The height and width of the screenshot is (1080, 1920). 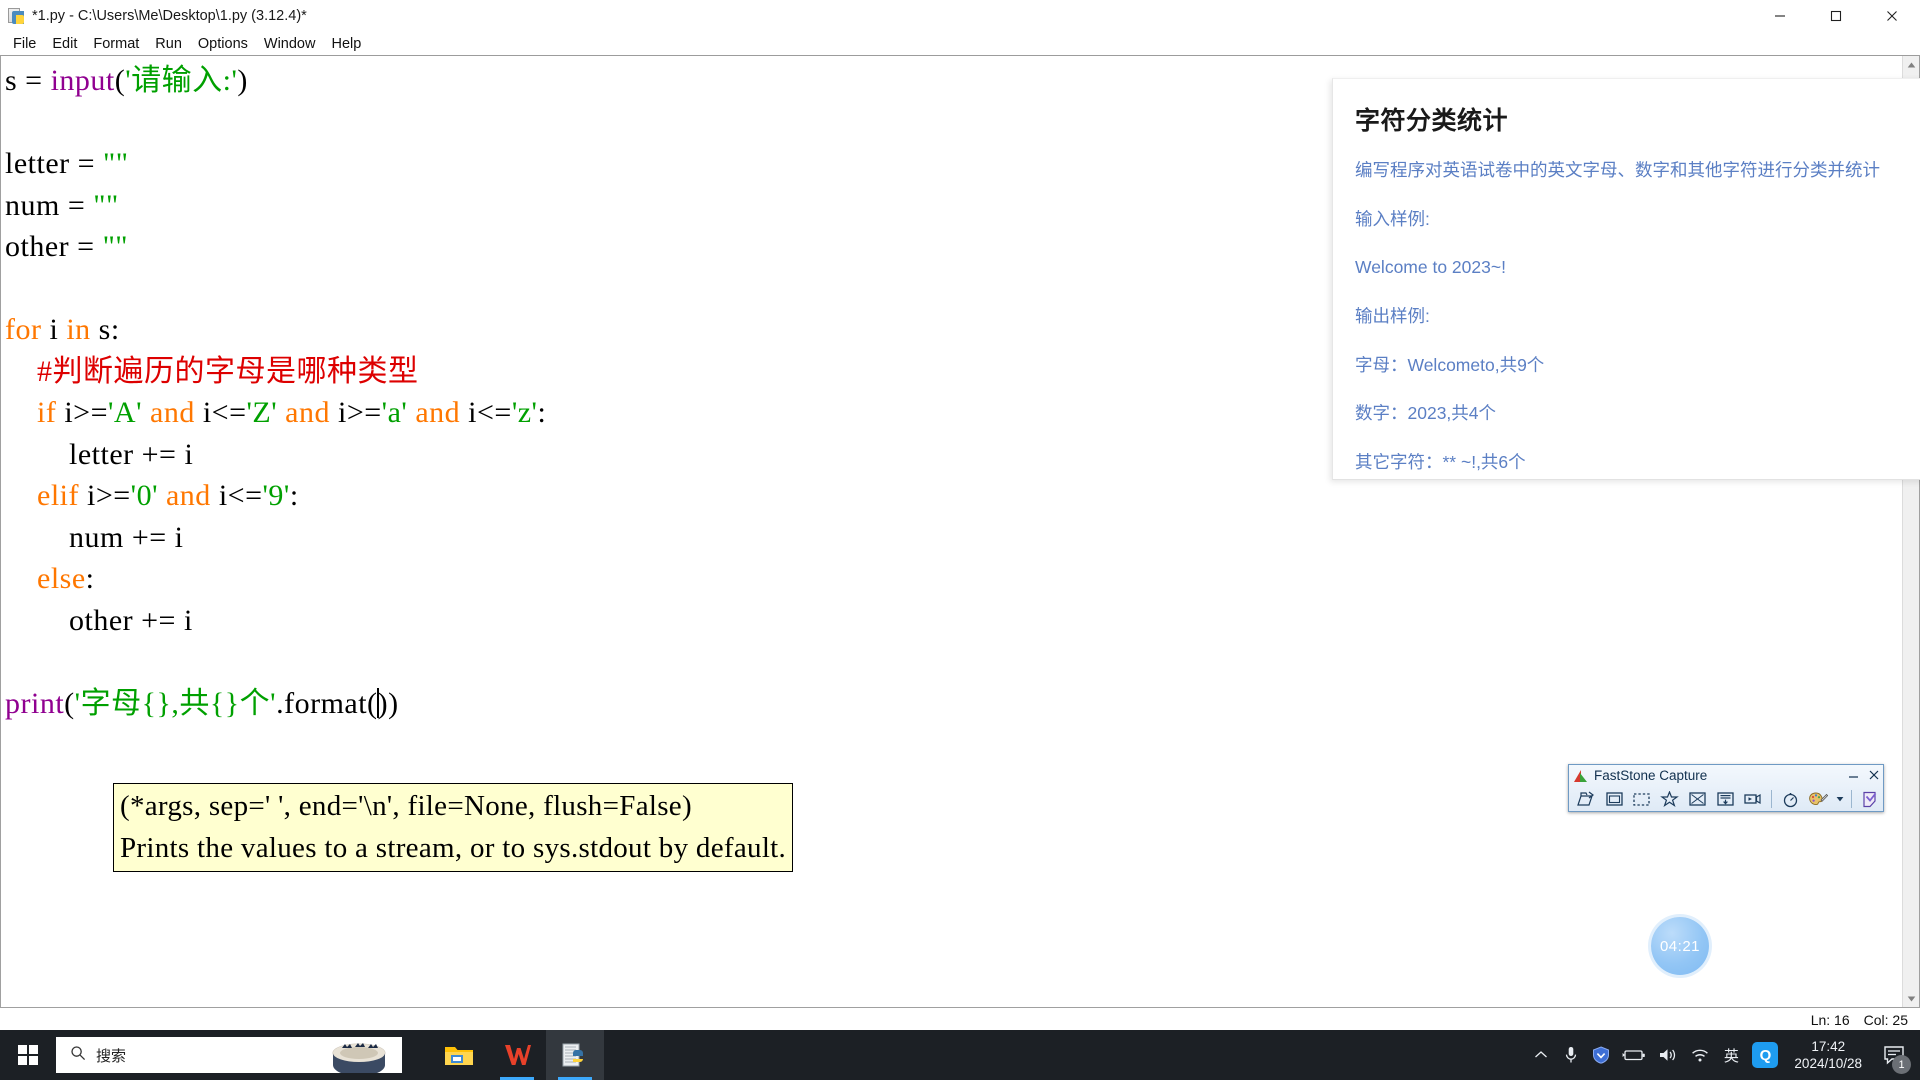 I want to click on scroll-down-arrow, so click(x=1911, y=998).